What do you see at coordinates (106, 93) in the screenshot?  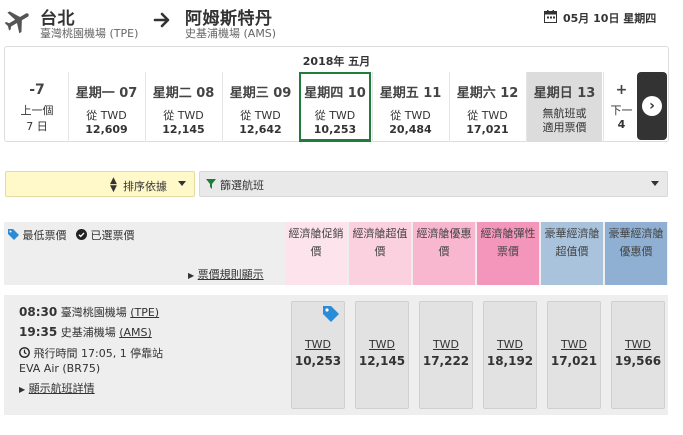 I see `date-option-day: 星期一 07` at bounding box center [106, 93].